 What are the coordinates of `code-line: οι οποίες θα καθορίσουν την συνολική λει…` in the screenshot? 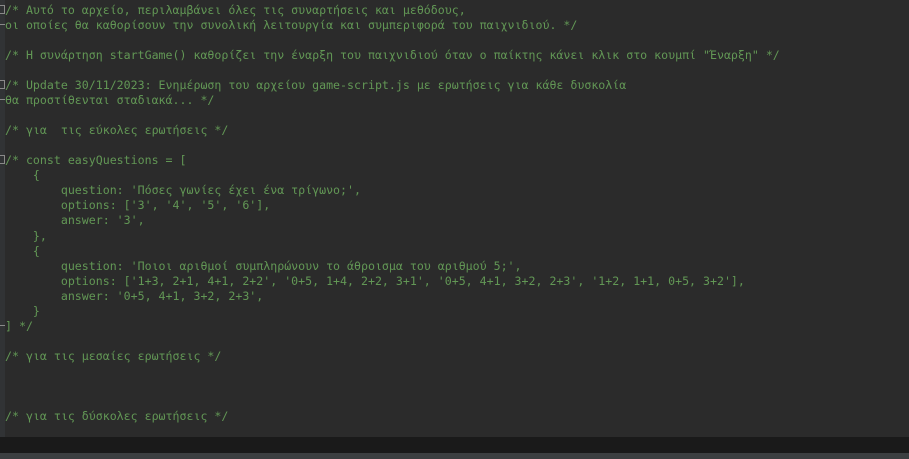 It's located at (288, 25).